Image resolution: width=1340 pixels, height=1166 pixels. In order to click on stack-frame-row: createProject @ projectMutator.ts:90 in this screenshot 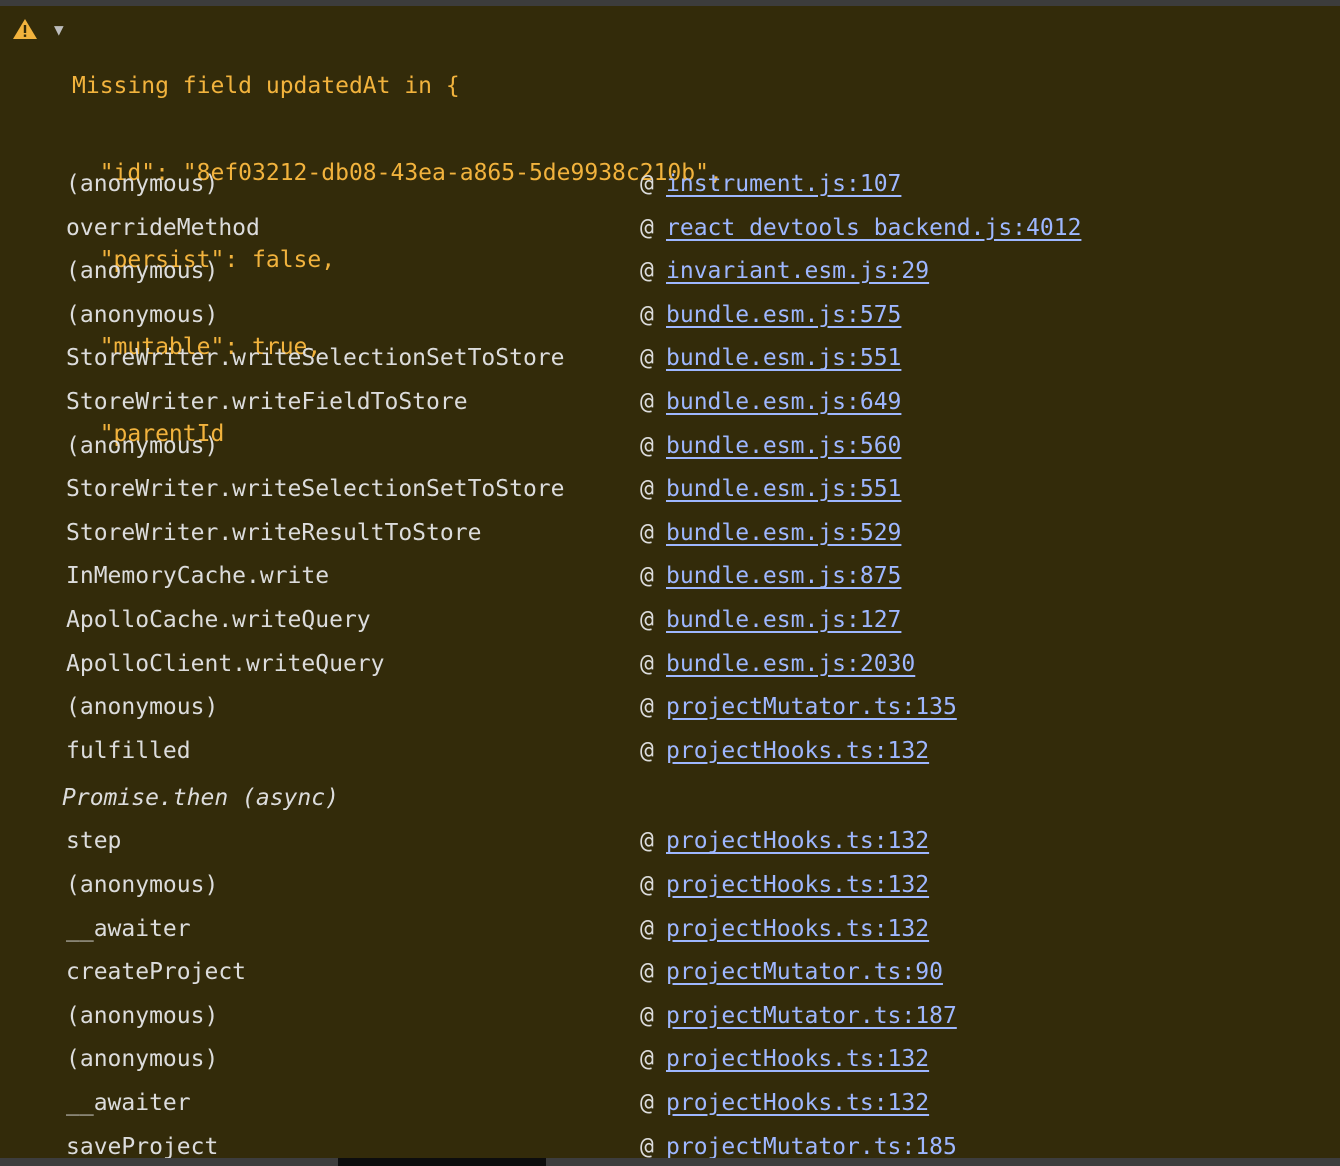, I will do `click(670, 972)`.